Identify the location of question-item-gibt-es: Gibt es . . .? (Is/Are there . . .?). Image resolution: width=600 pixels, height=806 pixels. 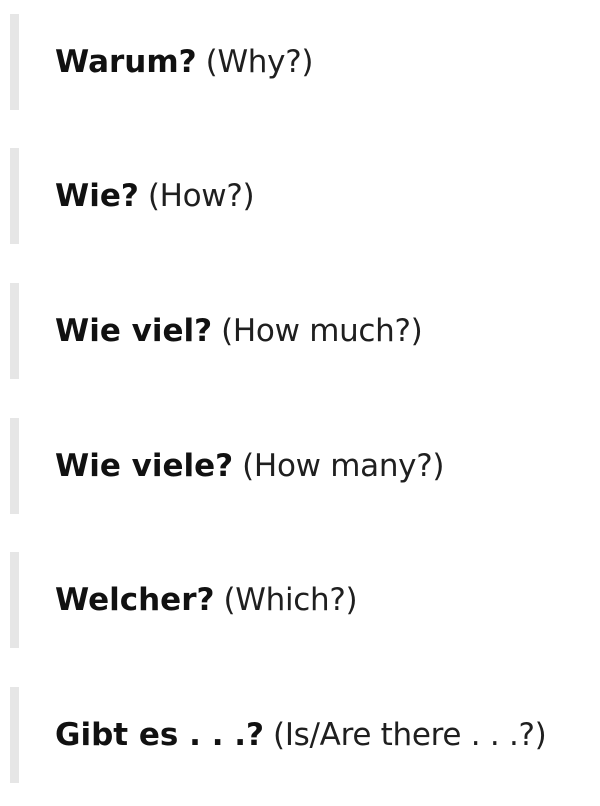
(300, 735).